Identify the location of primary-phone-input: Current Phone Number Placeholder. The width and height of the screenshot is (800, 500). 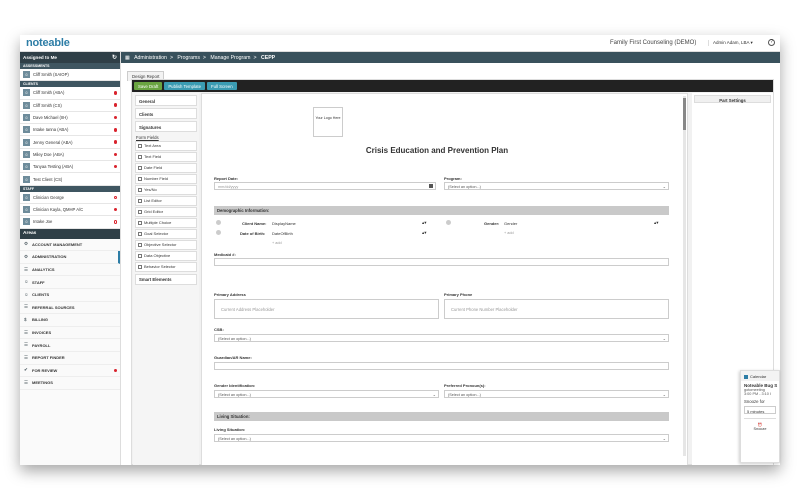
(556, 309).